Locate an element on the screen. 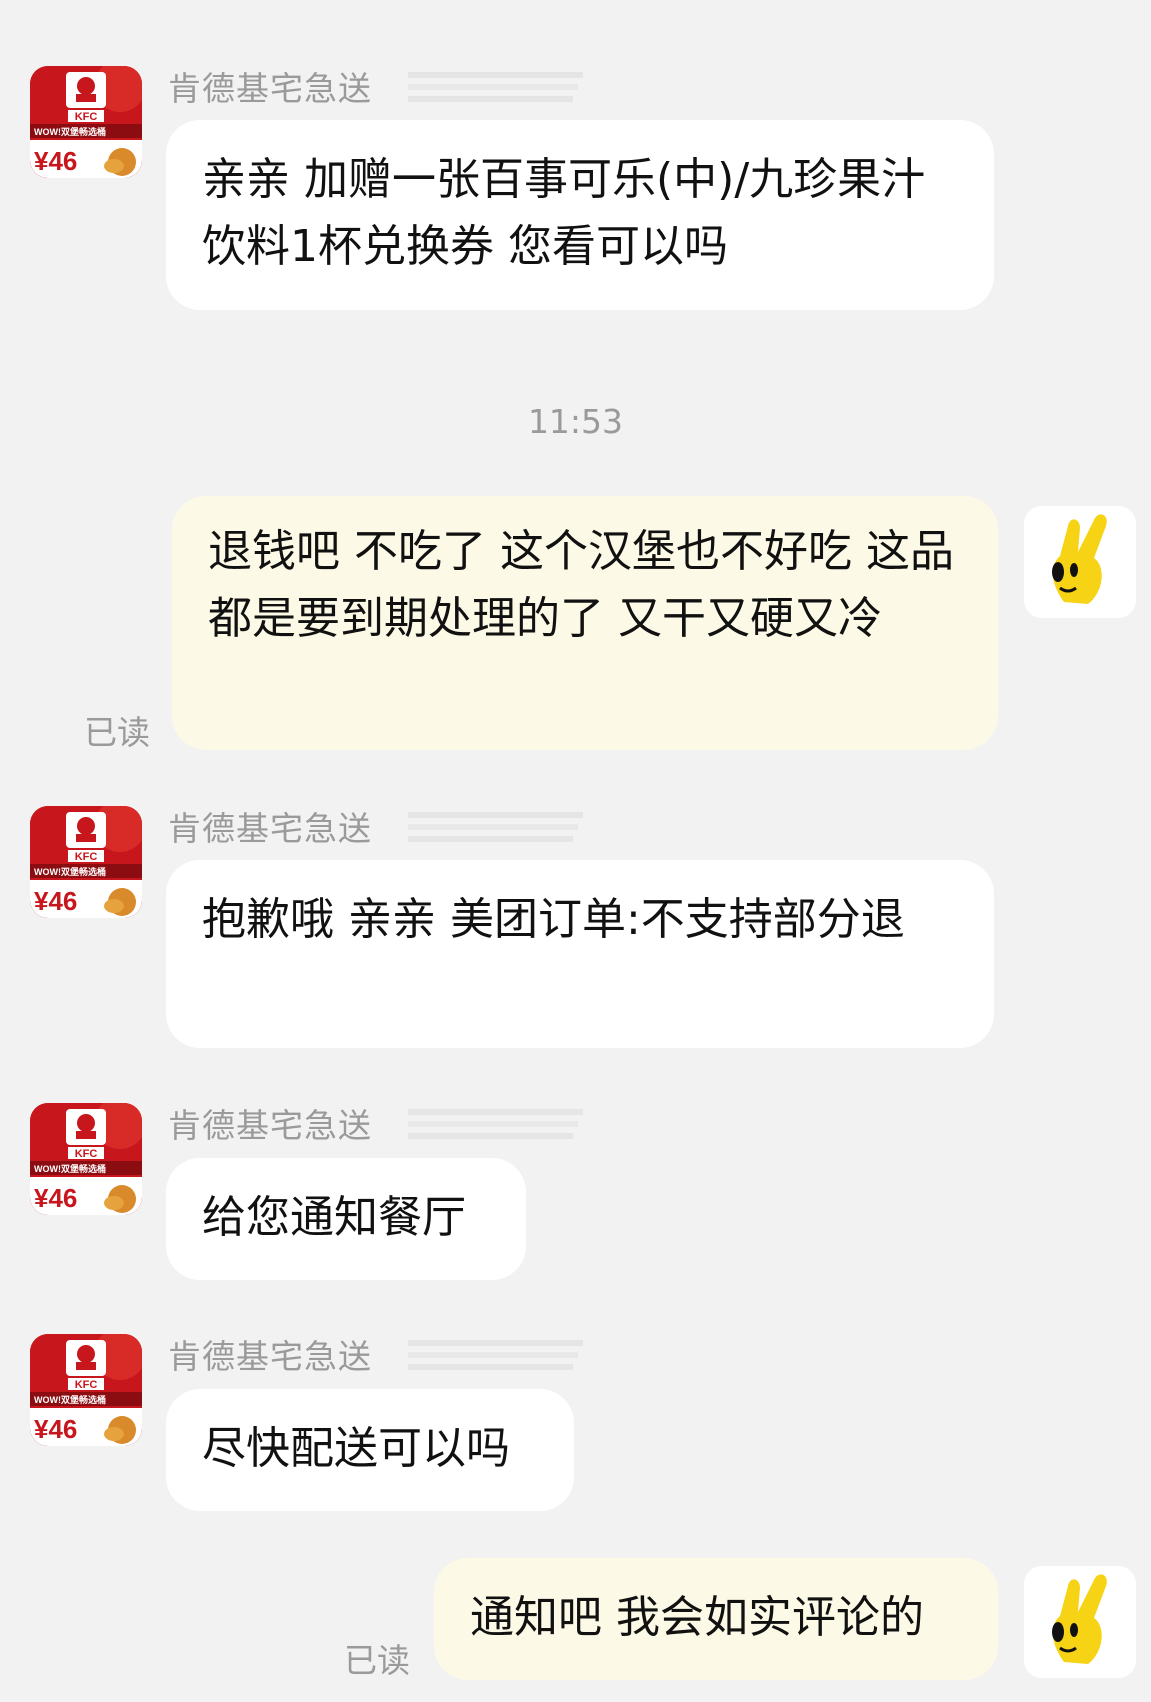 The width and height of the screenshot is (1151, 1702). message-text: 给您通知餐厅 is located at coordinates (334, 1217).